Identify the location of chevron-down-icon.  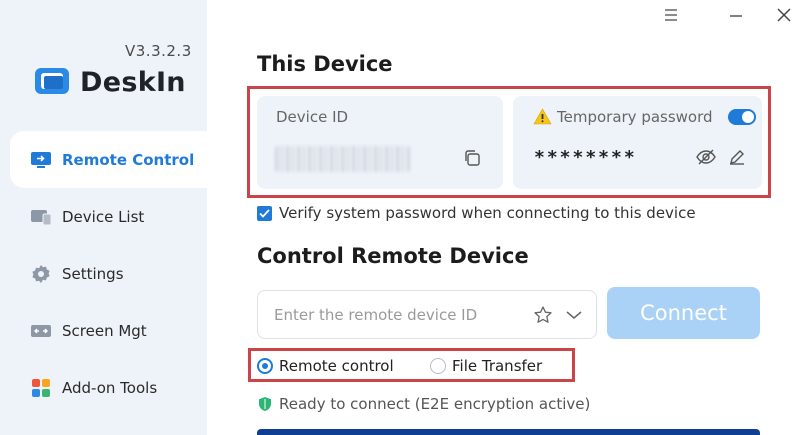
(574, 315).